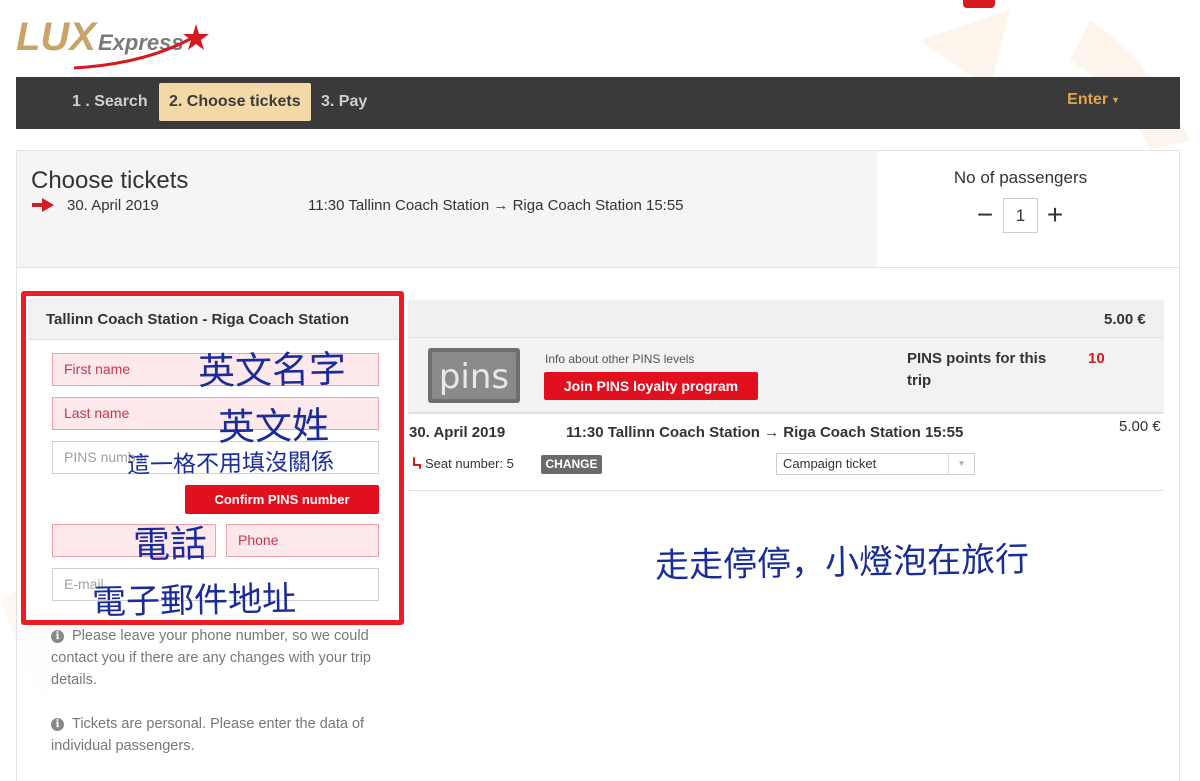  Describe the element at coordinates (651, 386) in the screenshot. I see `join-pins-button: Join PINS loyalty program` at that location.